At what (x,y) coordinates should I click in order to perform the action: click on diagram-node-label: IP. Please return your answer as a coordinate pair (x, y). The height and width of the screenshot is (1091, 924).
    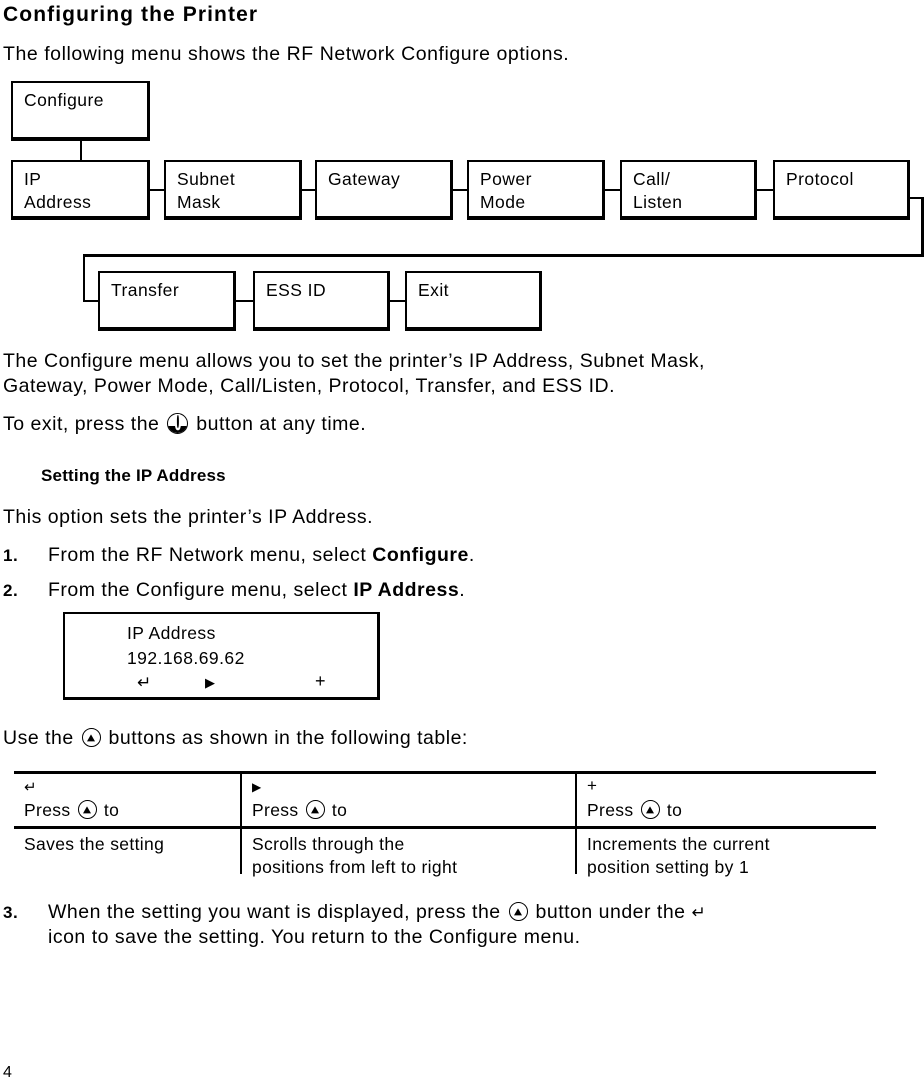
    Looking at the image, I should click on (33, 179).